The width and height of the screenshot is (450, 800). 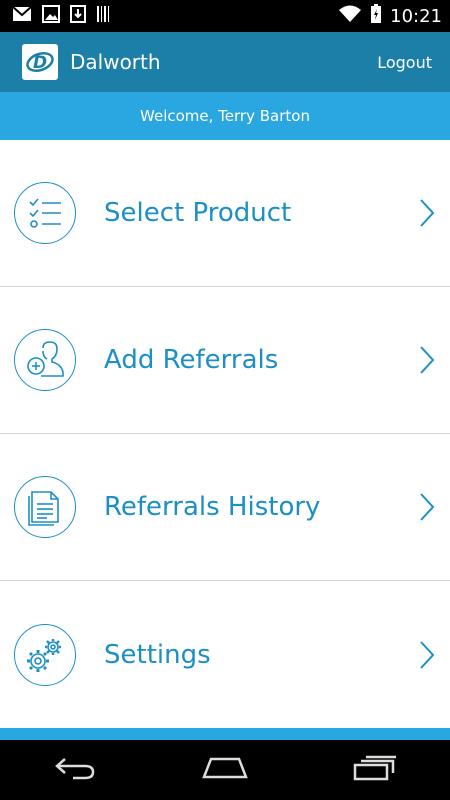 I want to click on download-icon, so click(x=78, y=16).